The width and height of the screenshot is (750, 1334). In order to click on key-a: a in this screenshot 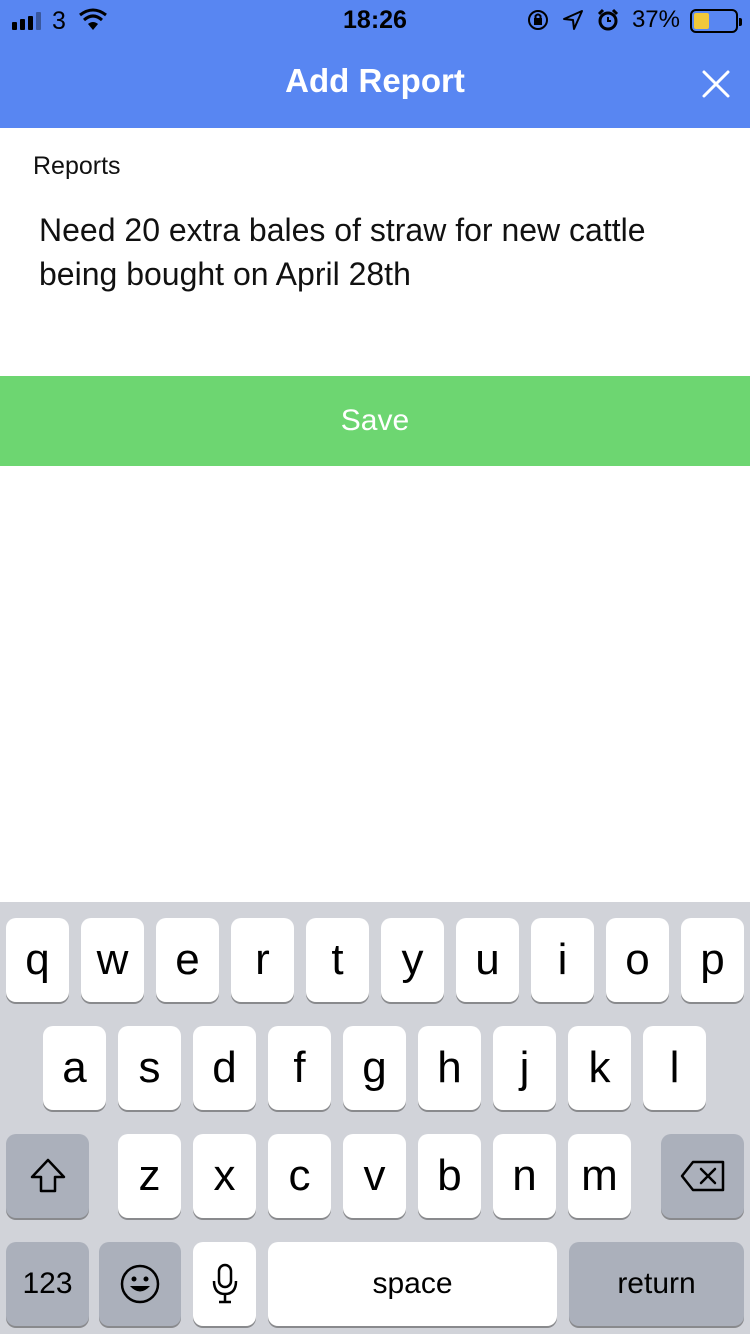, I will do `click(74, 1068)`.